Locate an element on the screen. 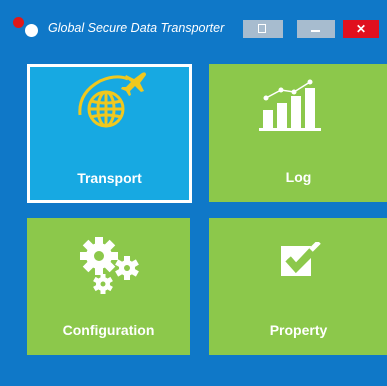 This screenshot has height=386, width=387. checkbox-icon is located at coordinates (301, 259).